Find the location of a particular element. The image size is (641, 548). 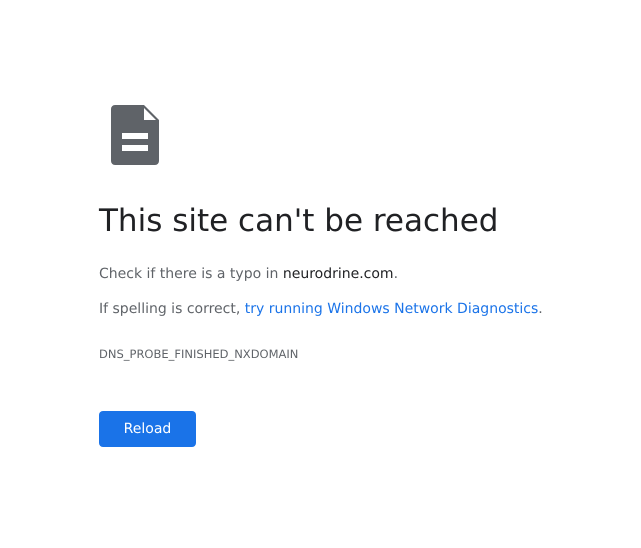

error-code: DNS_PROBE_FINISHED_NXDOMAIN is located at coordinates (199, 354).